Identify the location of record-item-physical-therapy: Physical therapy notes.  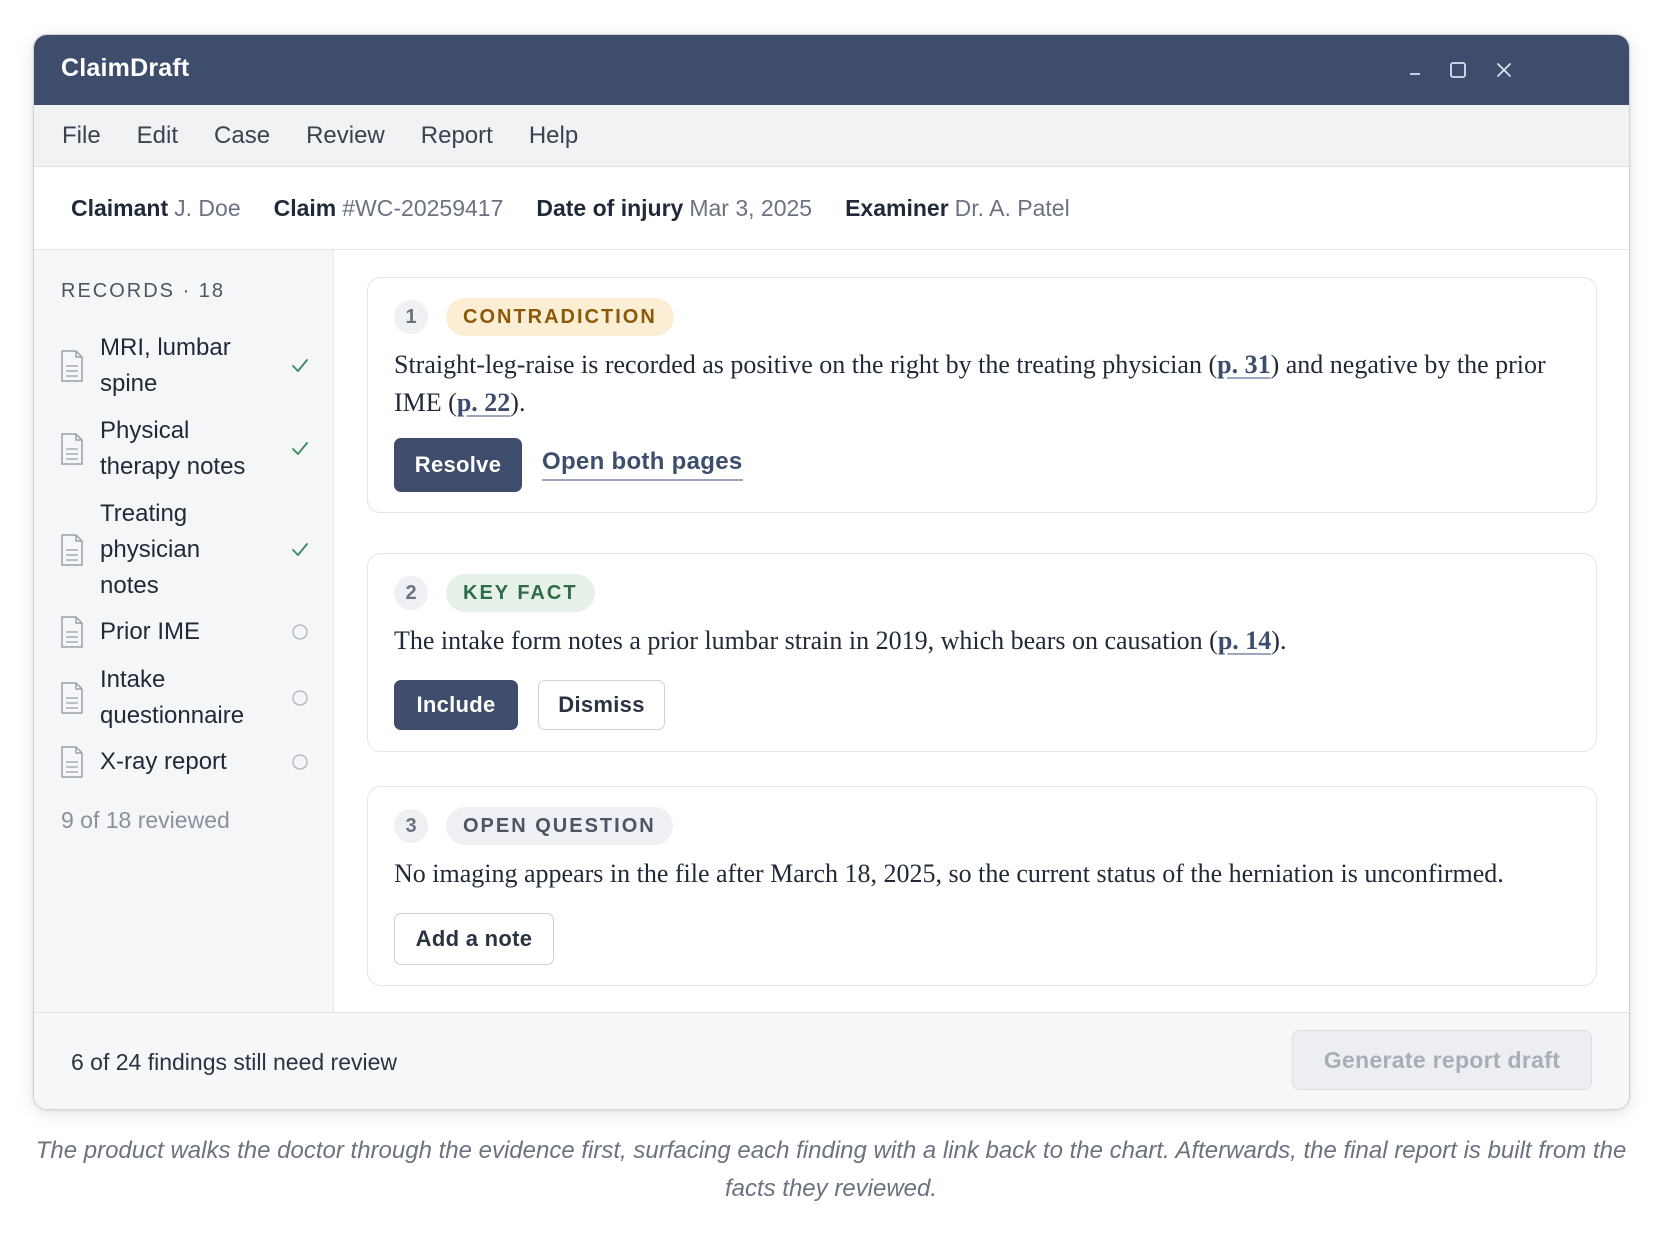
(184, 449).